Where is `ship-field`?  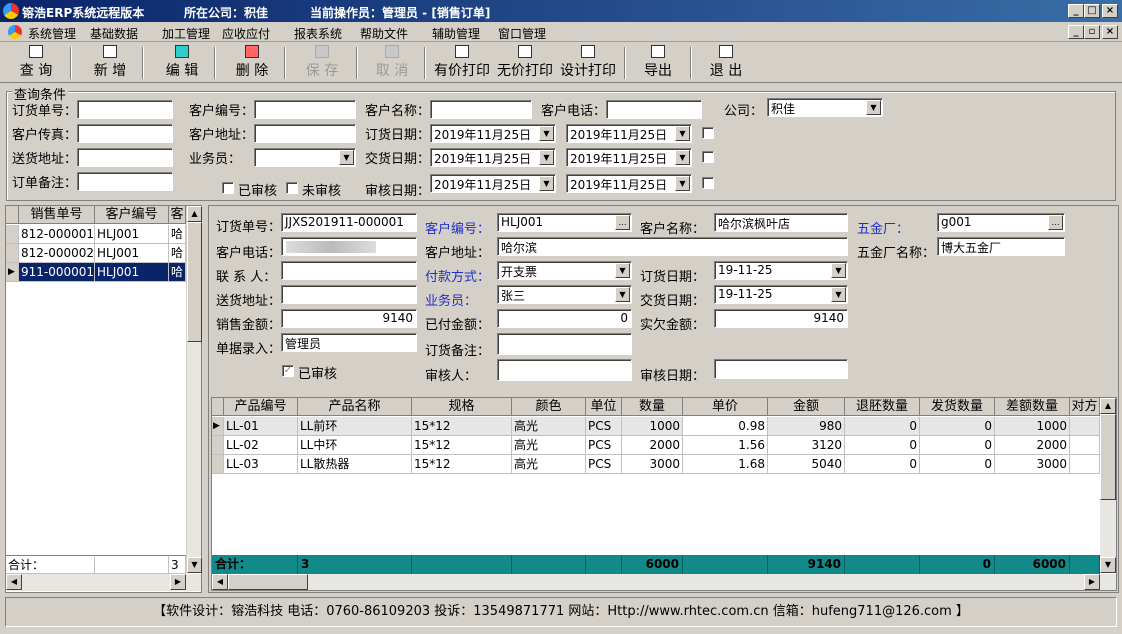 ship-field is located at coordinates (349, 294).